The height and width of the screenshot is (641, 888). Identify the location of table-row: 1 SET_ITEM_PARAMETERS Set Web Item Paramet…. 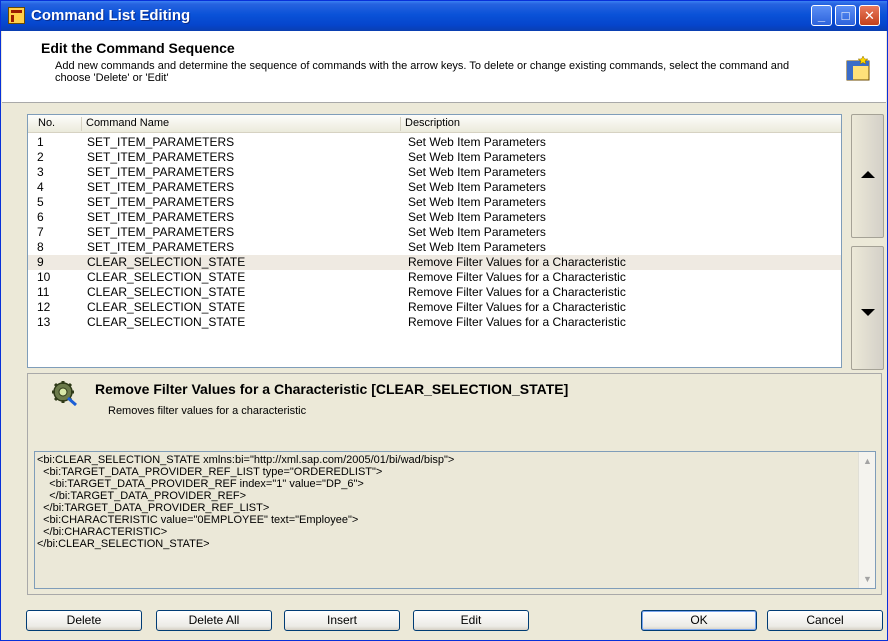
(434, 142).